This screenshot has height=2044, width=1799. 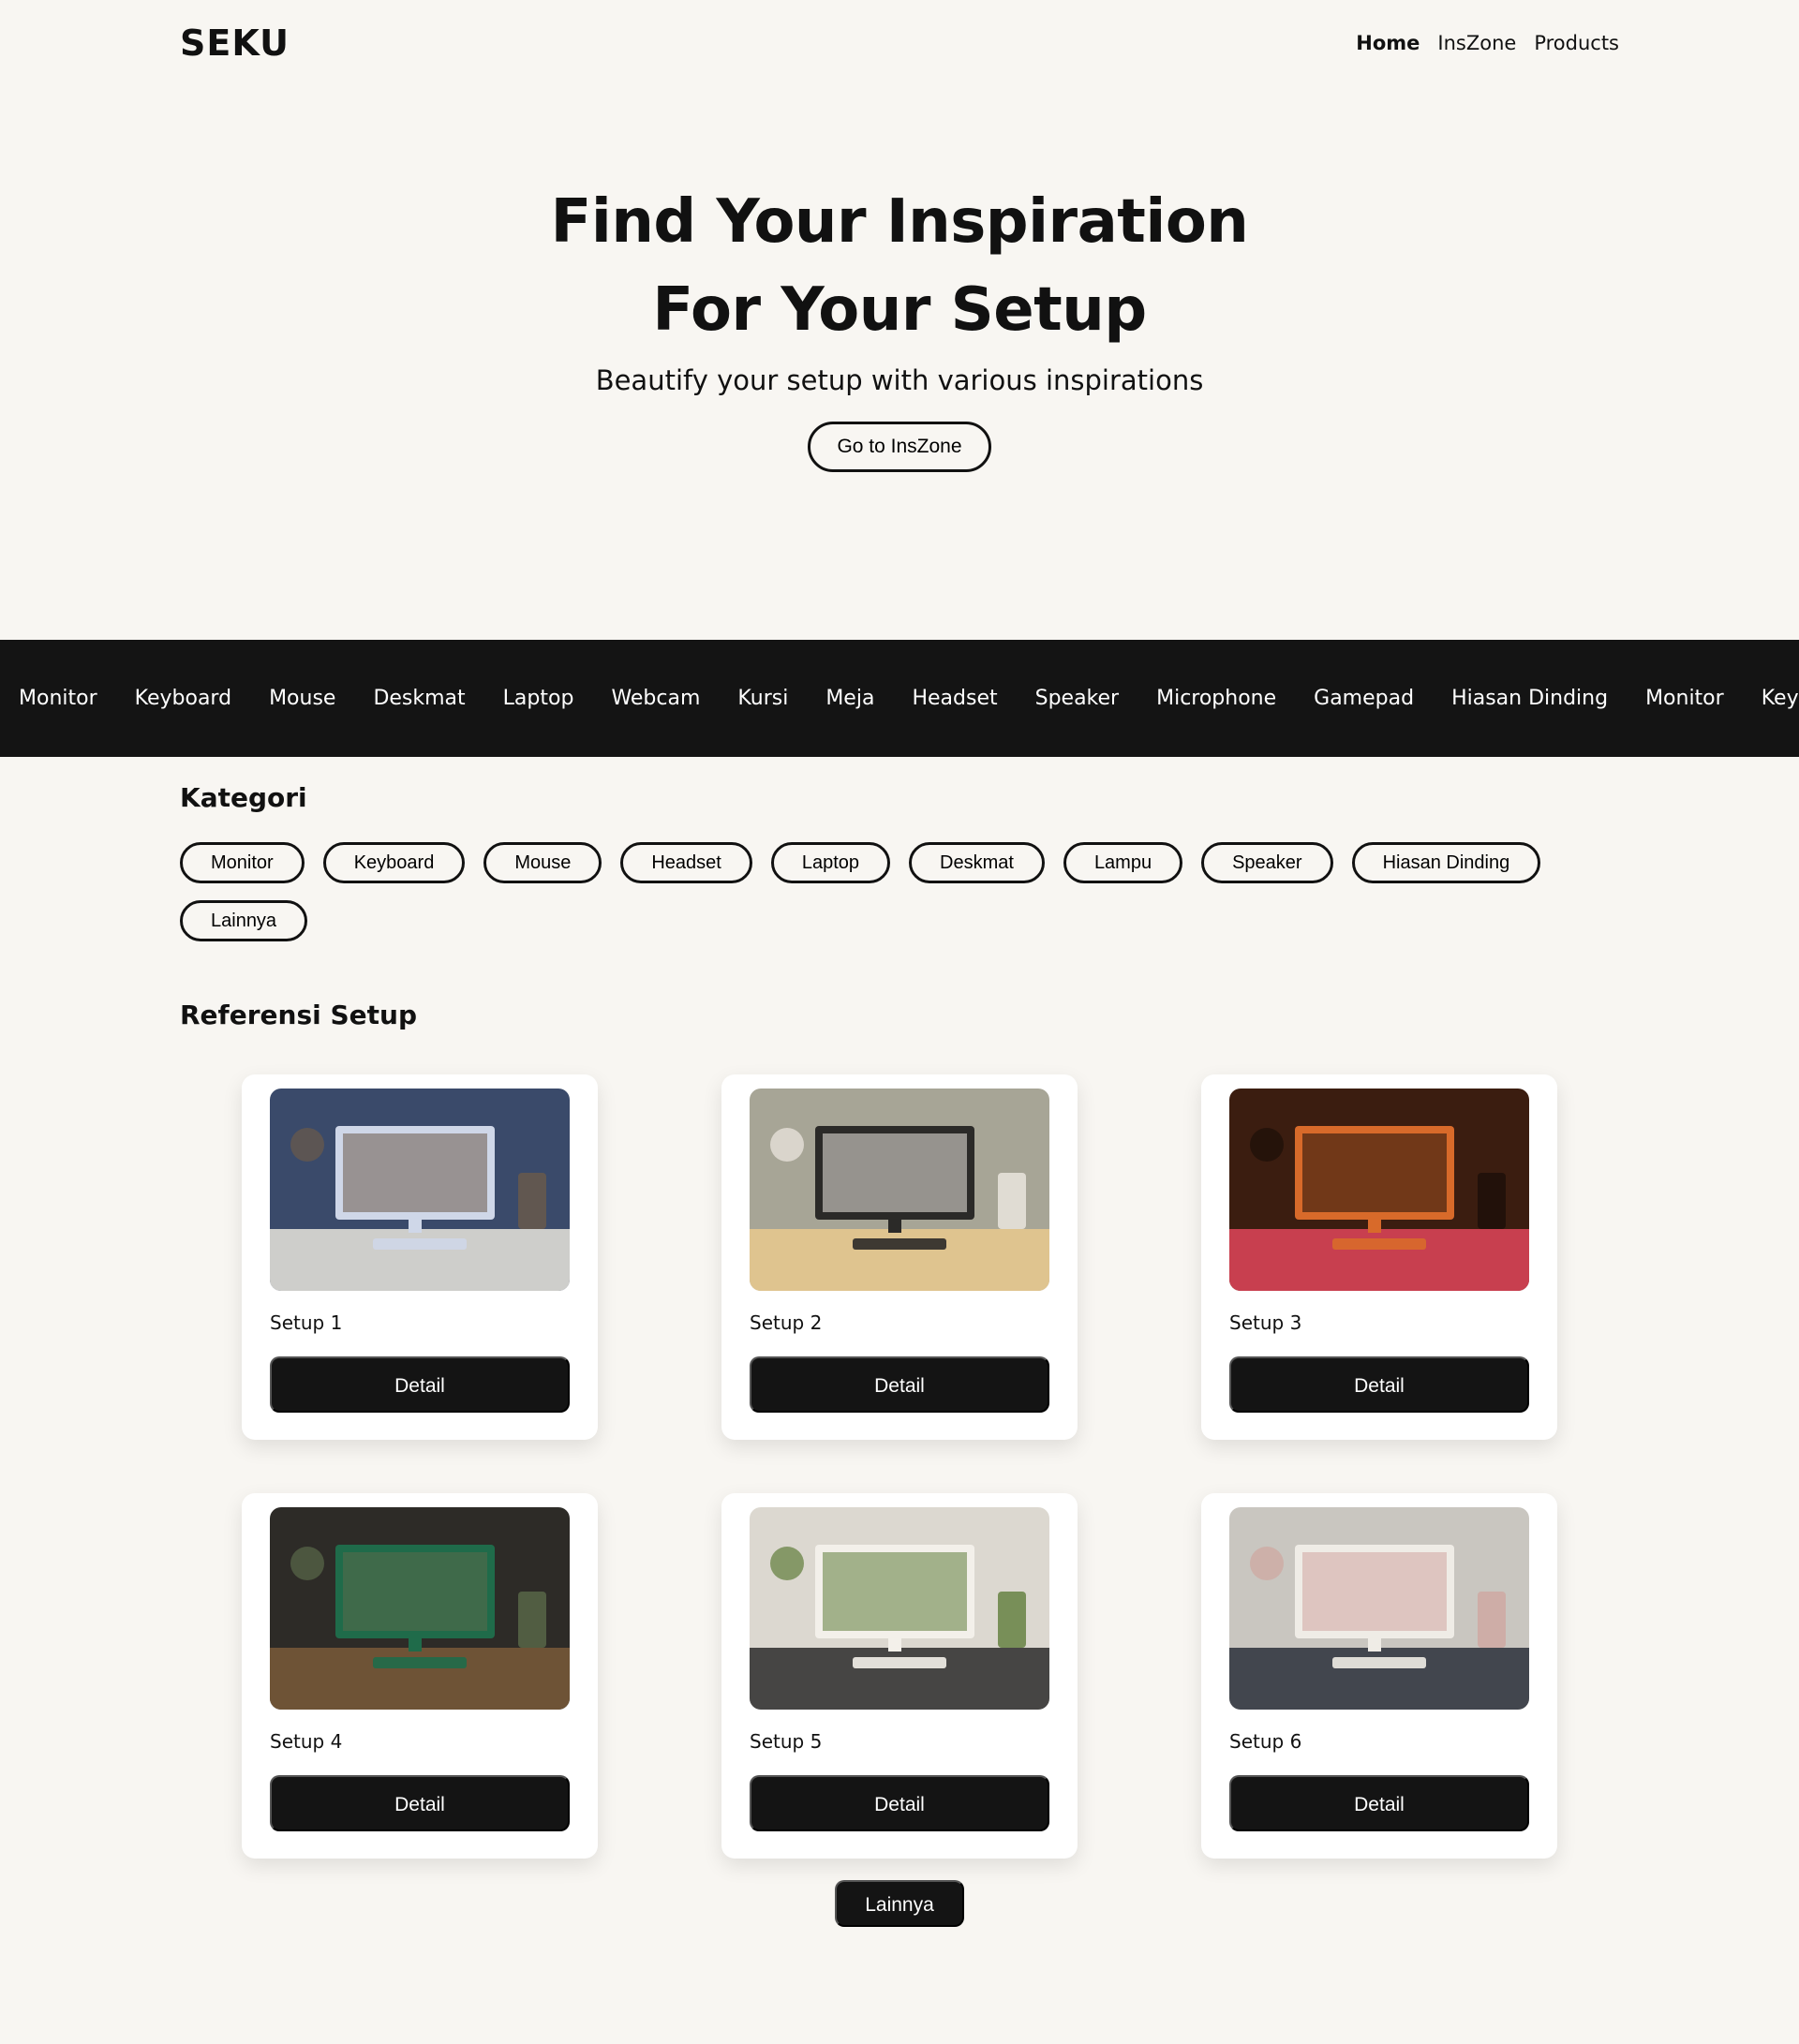 I want to click on setup-card-label: Setup 4, so click(x=306, y=1742).